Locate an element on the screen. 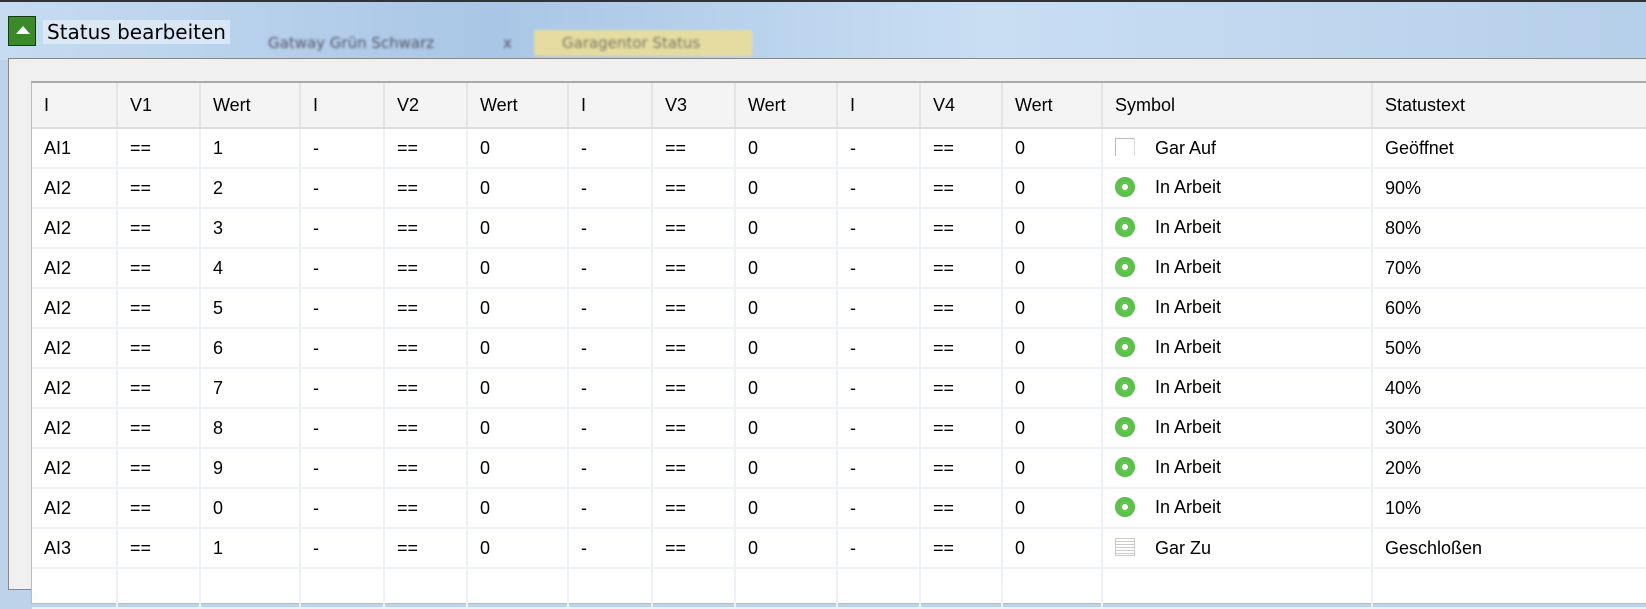 This screenshot has height=609, width=1646. table-cell: 7 is located at coordinates (250, 388).